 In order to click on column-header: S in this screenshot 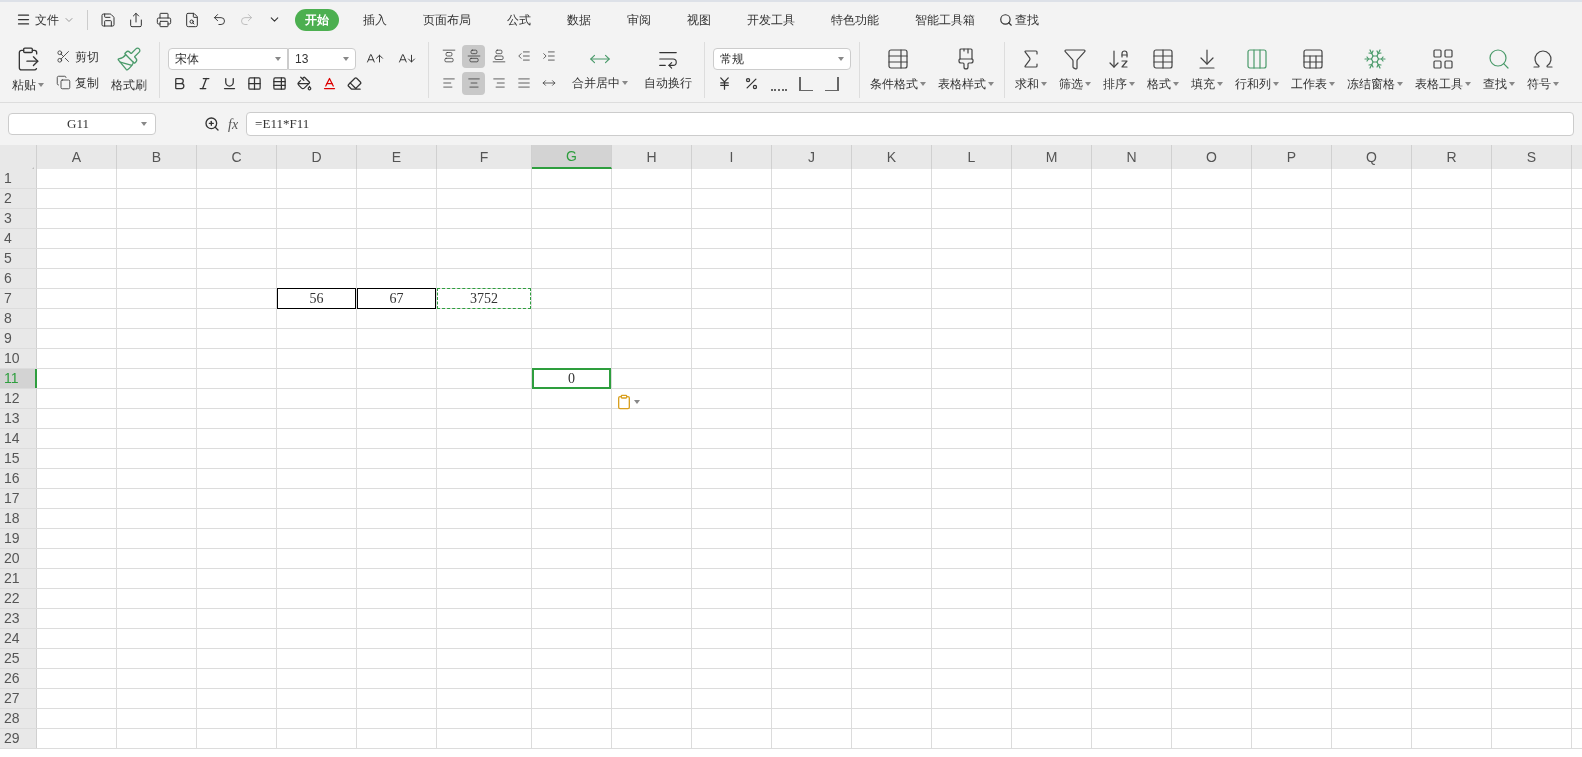, I will do `click(1532, 157)`.